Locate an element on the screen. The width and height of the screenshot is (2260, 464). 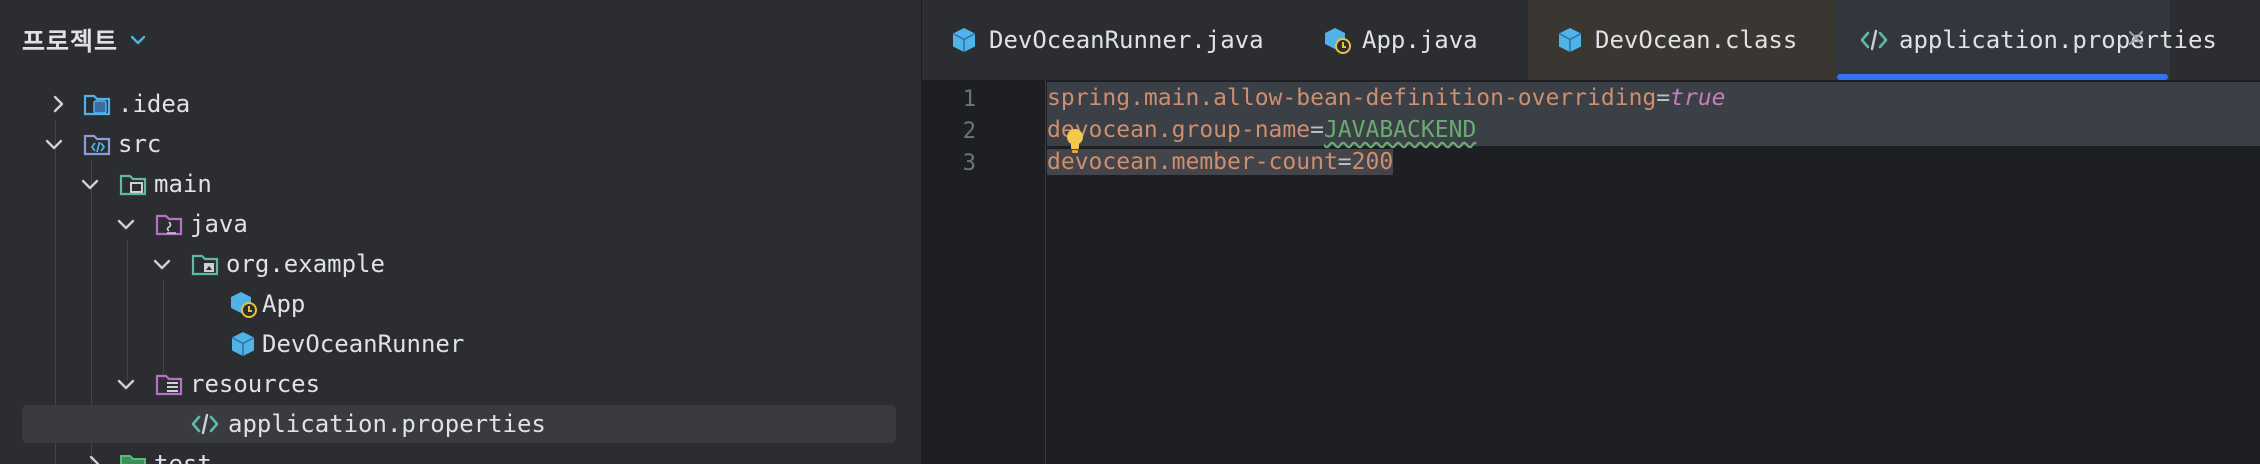
tree-item-label: resources is located at coordinates (255, 384).